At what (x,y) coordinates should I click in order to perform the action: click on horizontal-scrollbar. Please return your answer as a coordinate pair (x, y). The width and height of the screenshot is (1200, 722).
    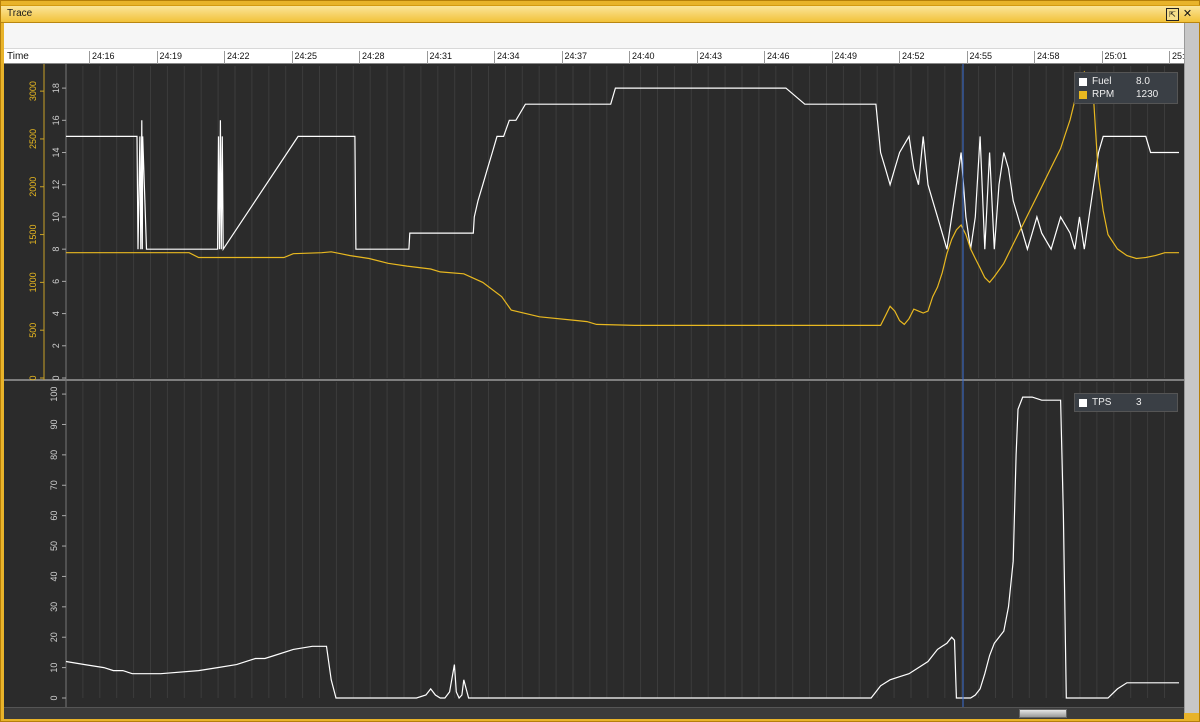
    Looking at the image, I should click on (594, 713).